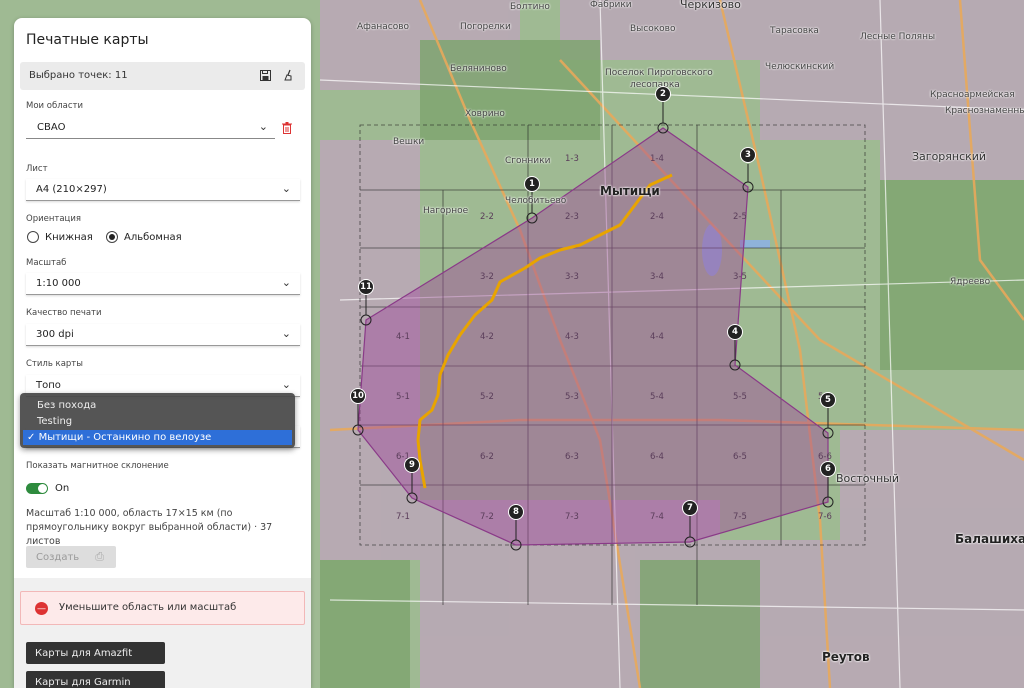 This screenshot has height=688, width=1024. I want to click on amazfit-button: Карты для Amazfit, so click(95, 653).